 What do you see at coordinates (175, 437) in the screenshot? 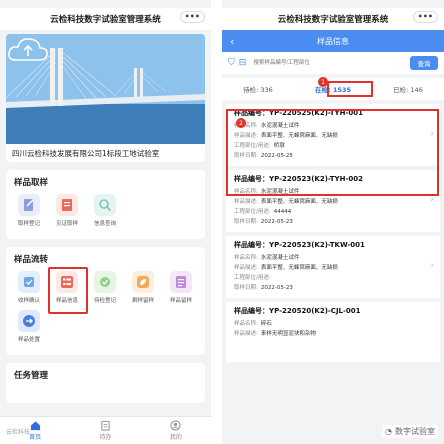
I see `tab-label: 我的` at bounding box center [175, 437].